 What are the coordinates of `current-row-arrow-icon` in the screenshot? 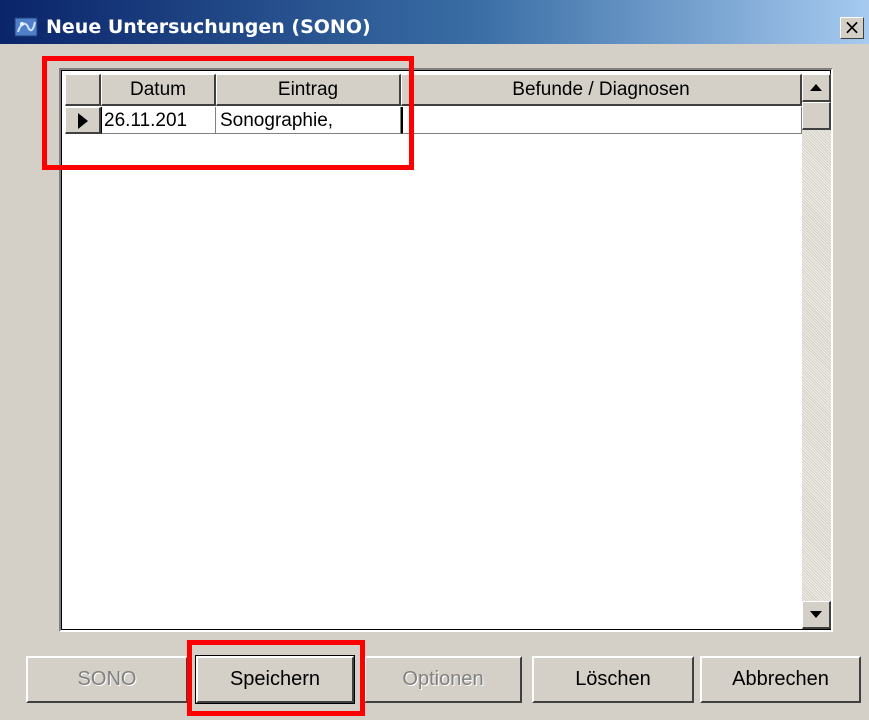 It's located at (83, 121).